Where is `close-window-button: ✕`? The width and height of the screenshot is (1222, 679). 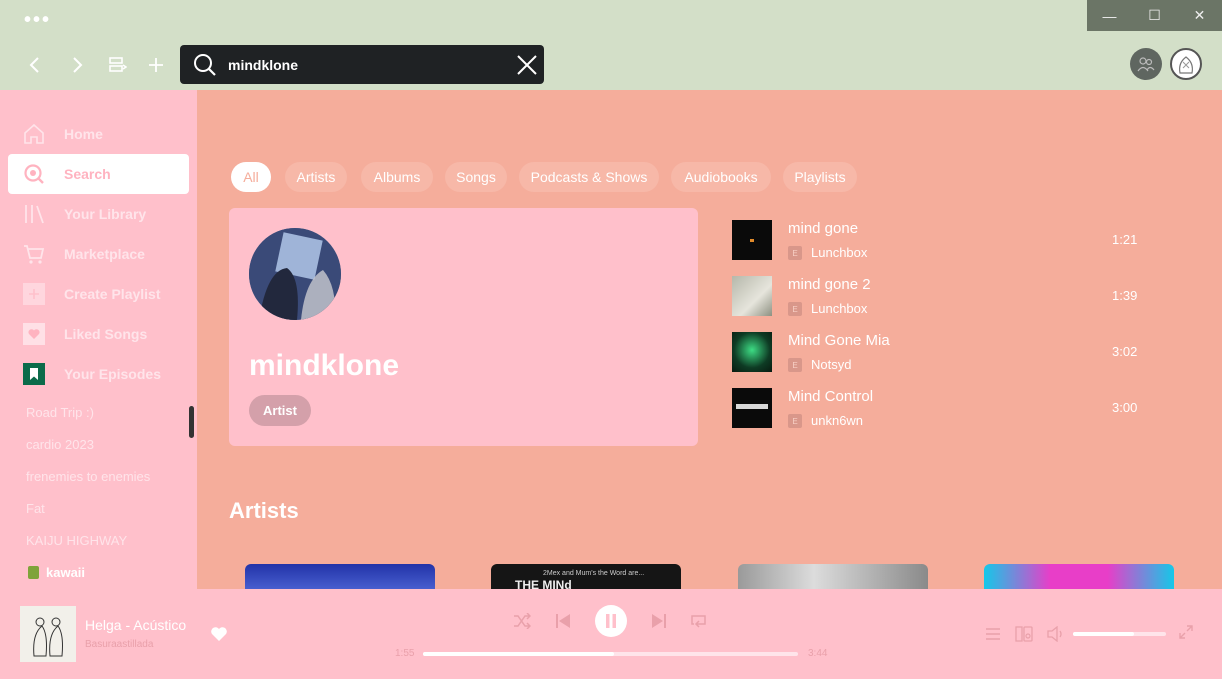
close-window-button: ✕ is located at coordinates (1199, 15).